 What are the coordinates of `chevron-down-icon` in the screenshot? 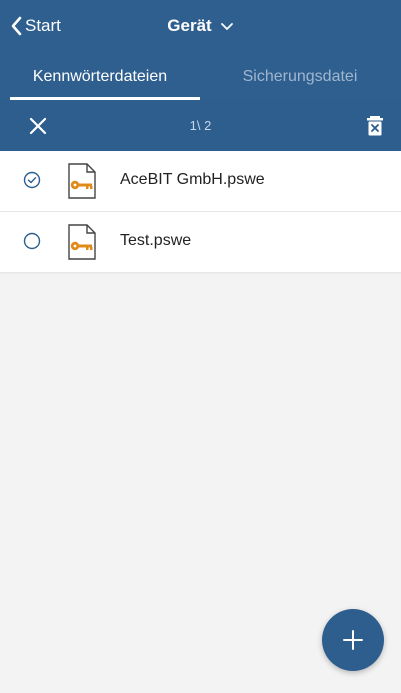 It's located at (226, 26).